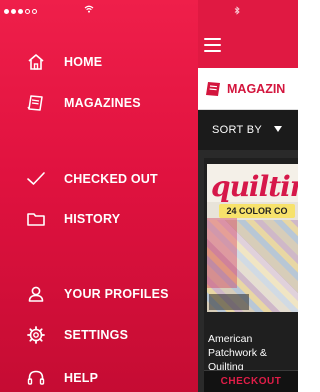 This screenshot has width=320, height=392. What do you see at coordinates (237, 130) in the screenshot?
I see `sort-label: SORT BY` at bounding box center [237, 130].